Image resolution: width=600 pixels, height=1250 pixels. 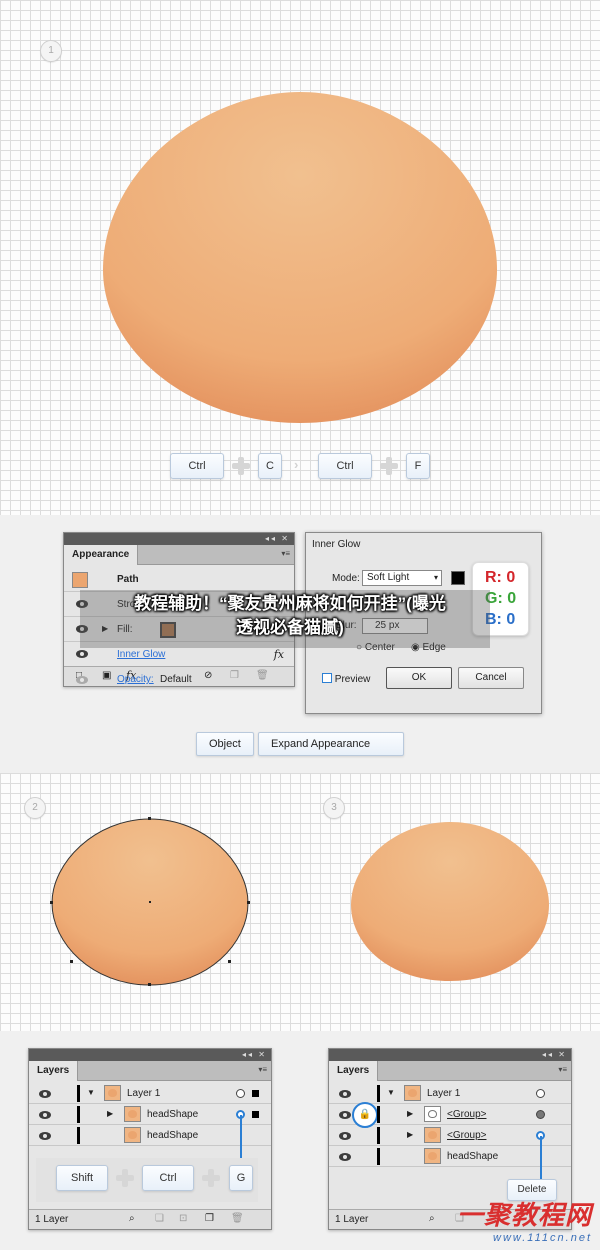 What do you see at coordinates (336, 544) in the screenshot?
I see `dialog-title: Inner Glow` at bounding box center [336, 544].